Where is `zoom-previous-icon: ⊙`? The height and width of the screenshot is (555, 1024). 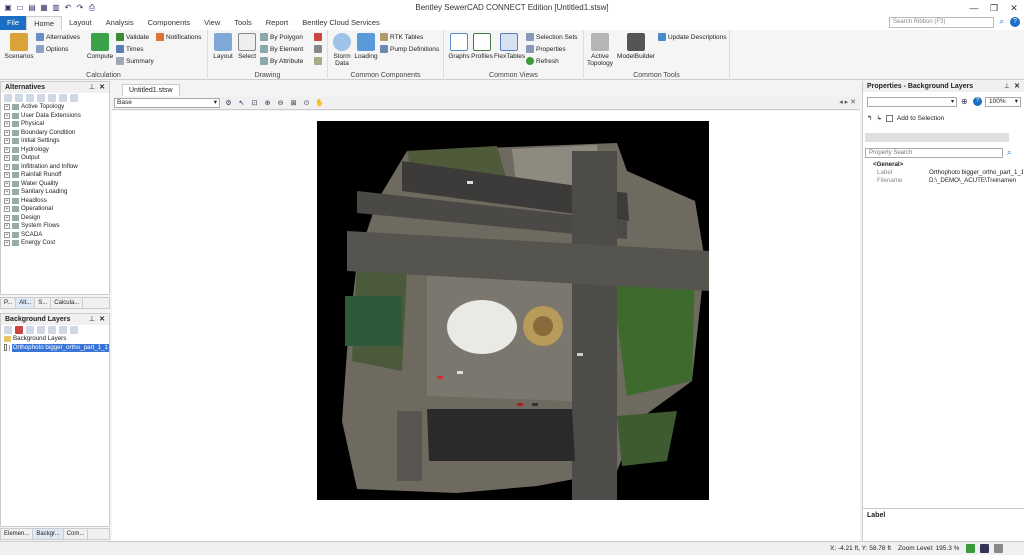 zoom-previous-icon: ⊙ is located at coordinates (306, 103).